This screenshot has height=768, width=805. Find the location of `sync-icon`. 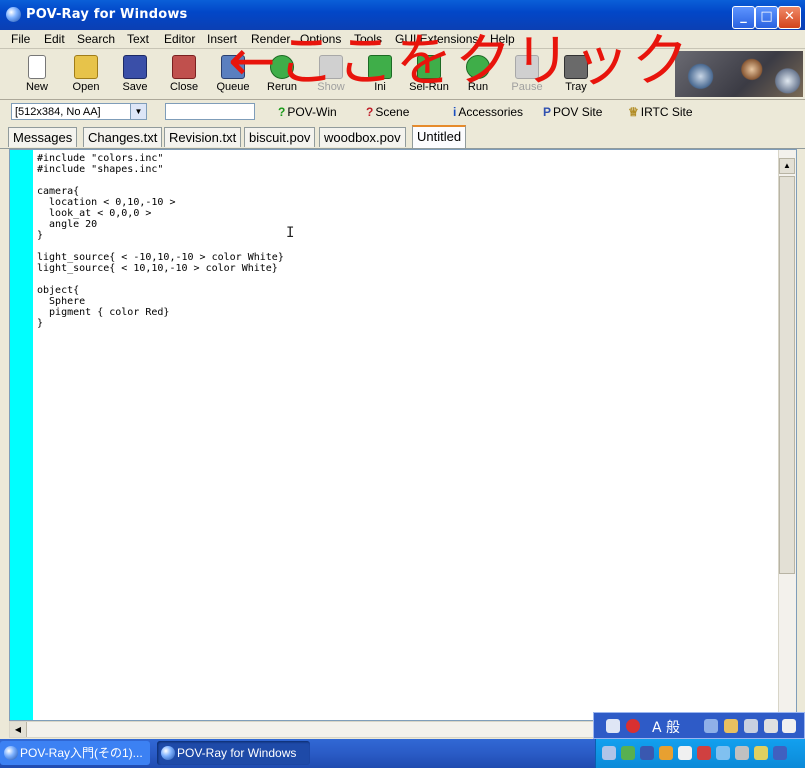

sync-icon is located at coordinates (685, 753).